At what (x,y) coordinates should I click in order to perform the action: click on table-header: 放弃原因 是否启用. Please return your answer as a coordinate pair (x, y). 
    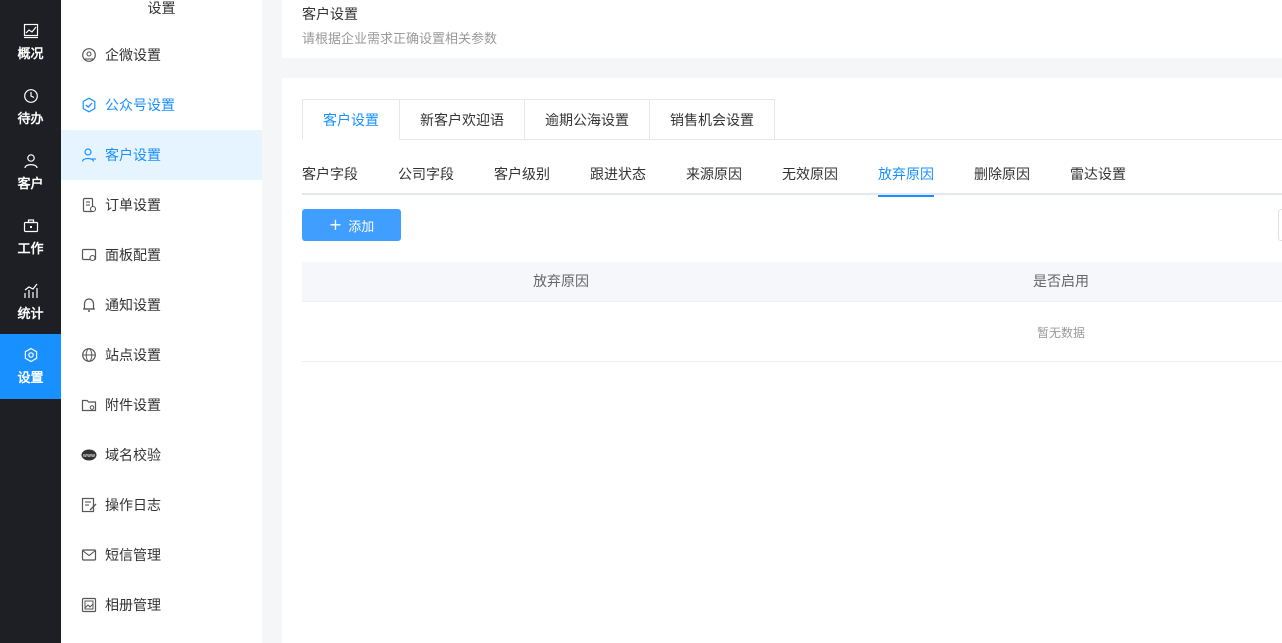
    Looking at the image, I should click on (792, 282).